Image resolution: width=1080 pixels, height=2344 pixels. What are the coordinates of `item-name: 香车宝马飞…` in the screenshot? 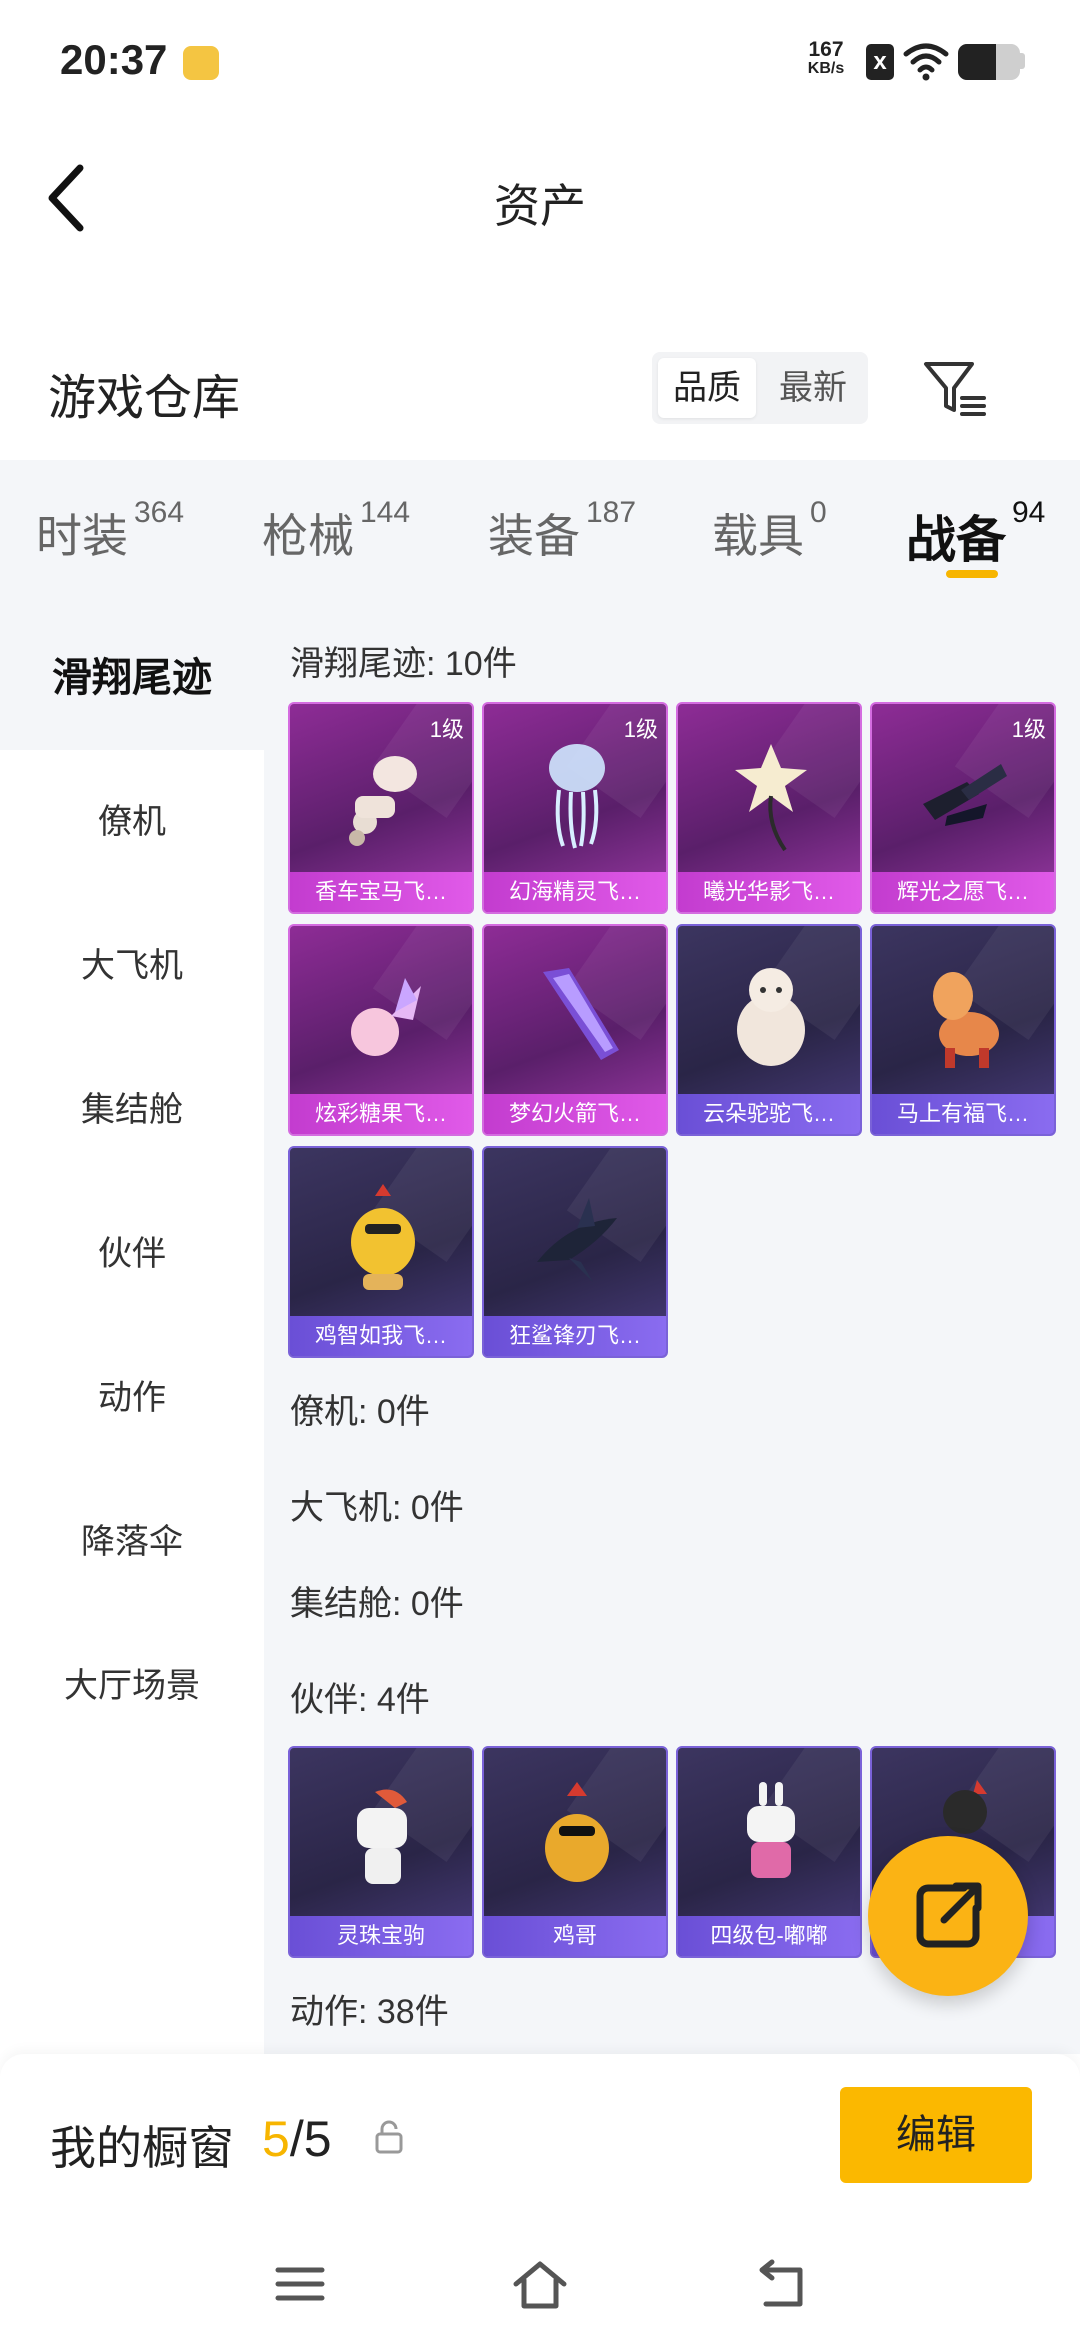 It's located at (381, 892).